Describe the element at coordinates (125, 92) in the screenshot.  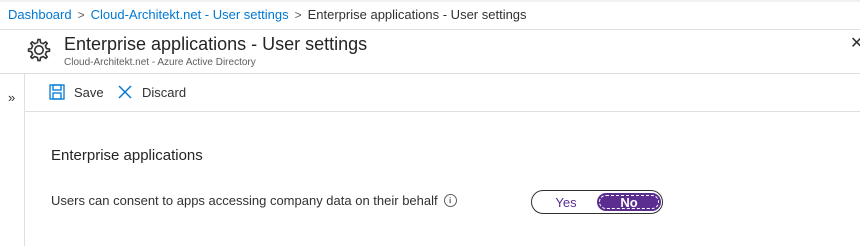
I see `close-icon` at that location.